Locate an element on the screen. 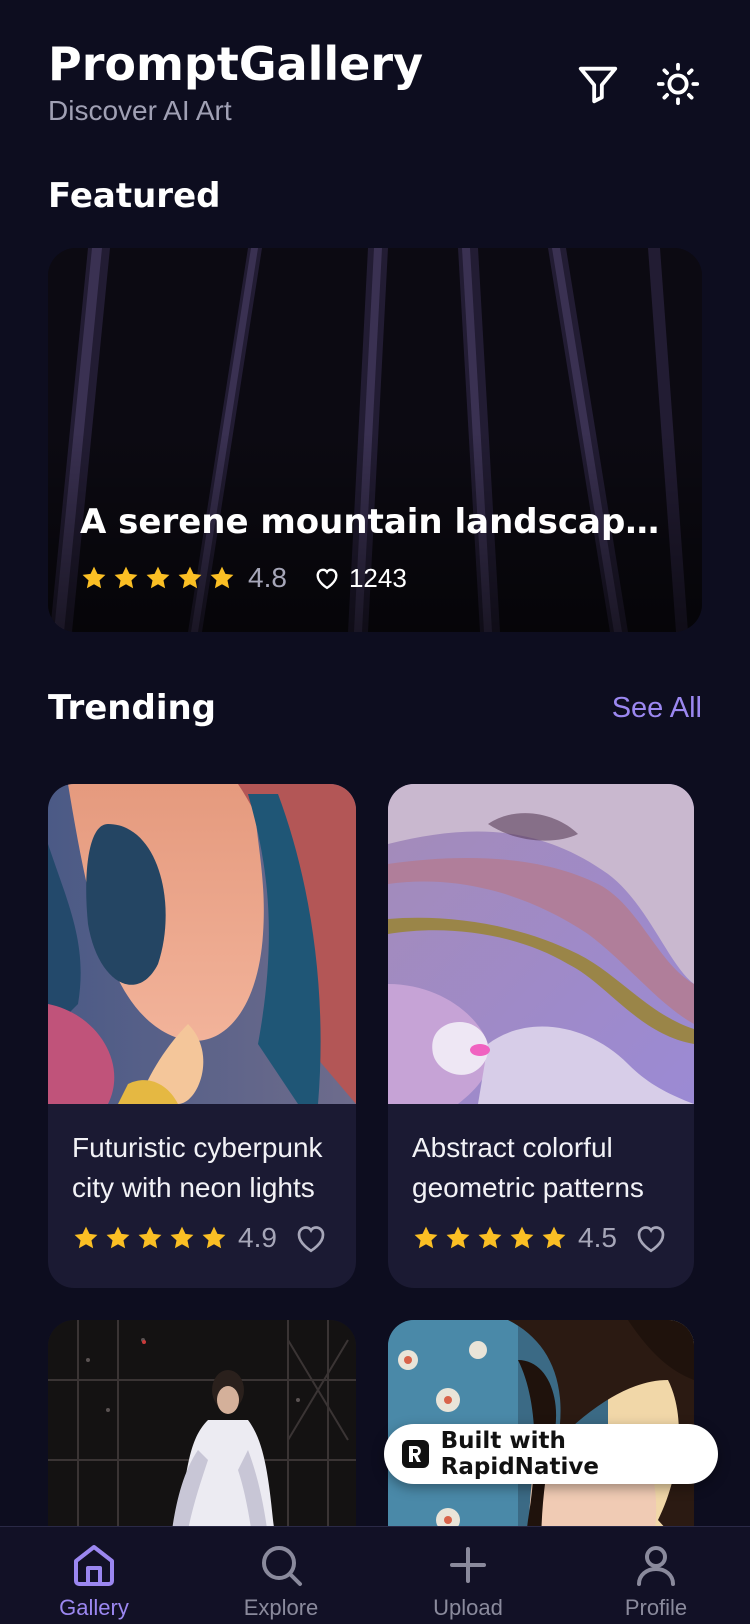 This screenshot has height=1624, width=750. featured-stars is located at coordinates (158, 578).